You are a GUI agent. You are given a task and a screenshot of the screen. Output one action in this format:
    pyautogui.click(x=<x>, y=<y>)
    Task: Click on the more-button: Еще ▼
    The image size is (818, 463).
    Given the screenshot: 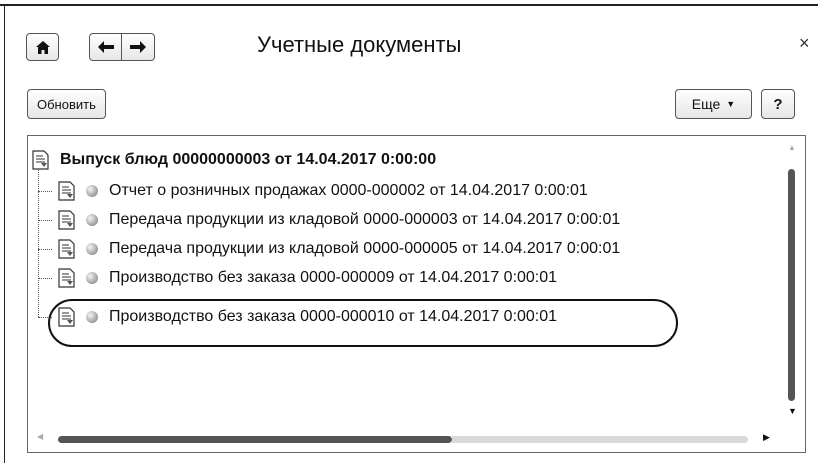 What is the action you would take?
    pyautogui.click(x=713, y=104)
    